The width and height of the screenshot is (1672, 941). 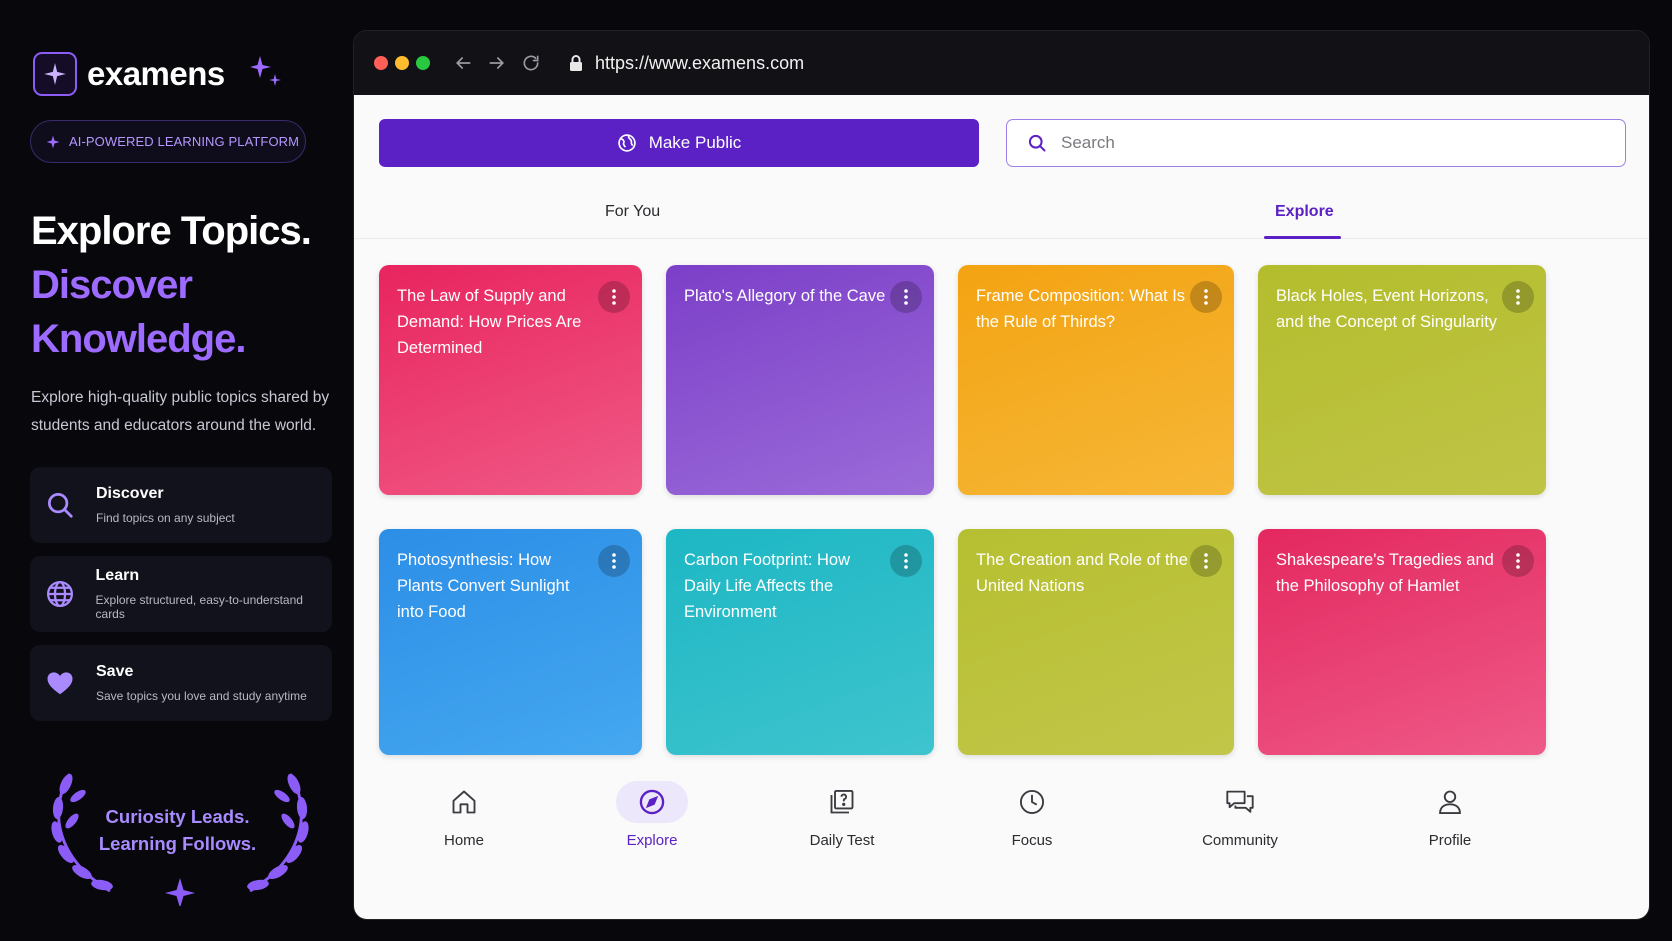 I want to click on sparkle-logo-icon, so click(x=55, y=74).